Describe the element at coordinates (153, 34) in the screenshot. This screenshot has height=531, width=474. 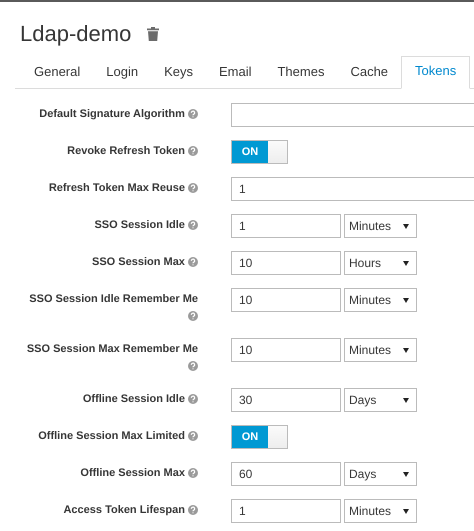
I see `trash-icon` at that location.